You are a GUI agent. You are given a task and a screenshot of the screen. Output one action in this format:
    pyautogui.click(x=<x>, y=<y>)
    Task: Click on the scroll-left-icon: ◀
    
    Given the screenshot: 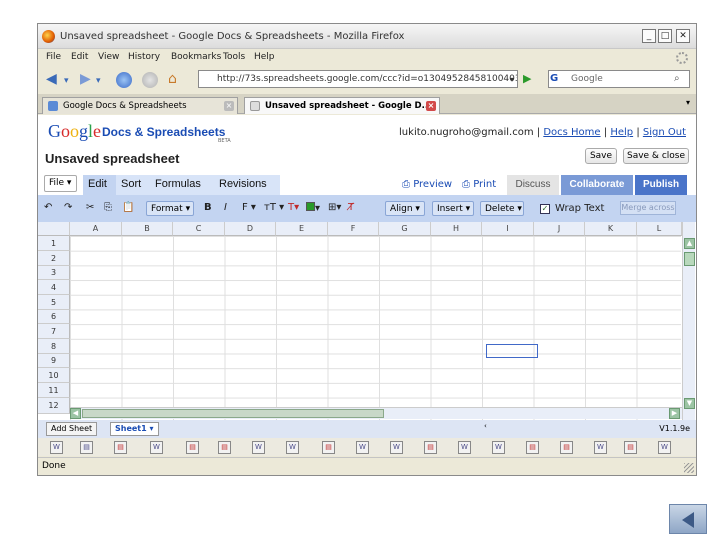 What is the action you would take?
    pyautogui.click(x=75, y=413)
    